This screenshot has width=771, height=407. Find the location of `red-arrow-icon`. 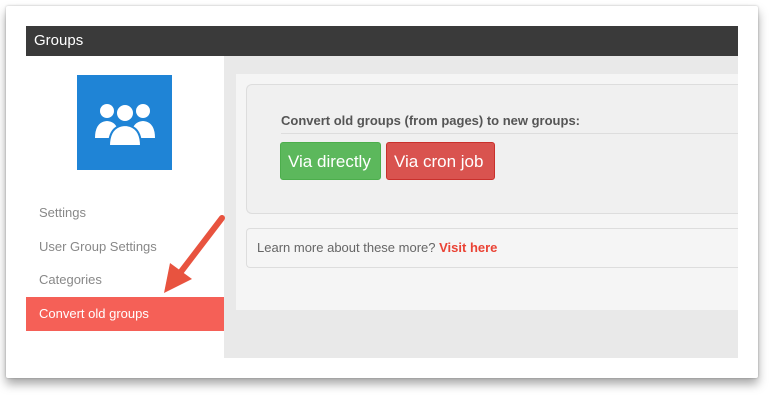

red-arrow-icon is located at coordinates (194, 254).